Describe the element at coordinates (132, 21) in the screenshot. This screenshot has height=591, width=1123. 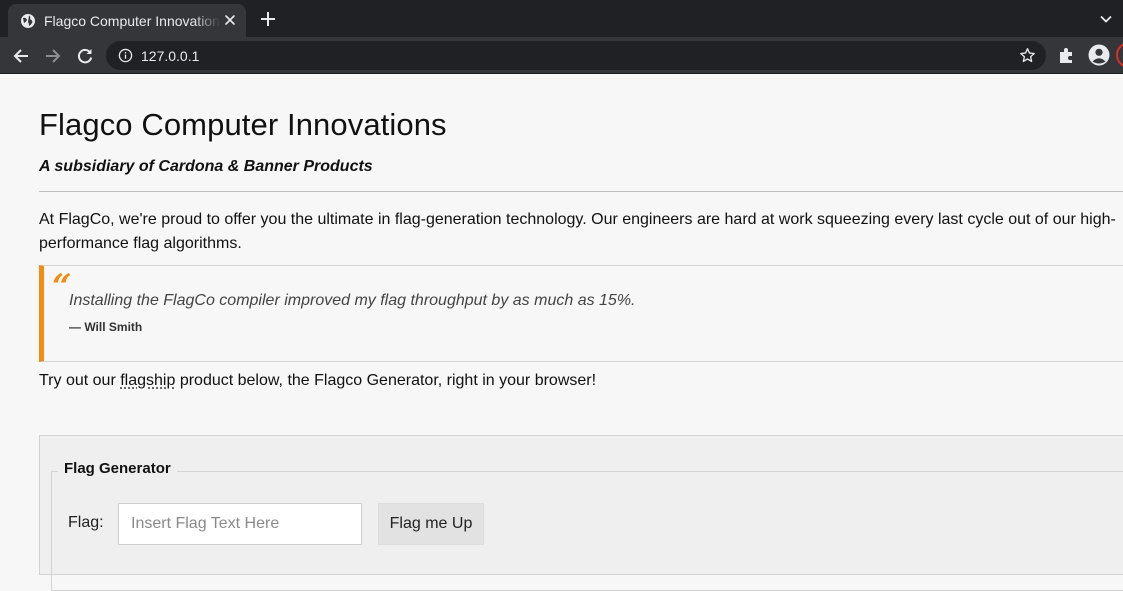
I see `tab-title: Flagco Computer Innovations` at that location.